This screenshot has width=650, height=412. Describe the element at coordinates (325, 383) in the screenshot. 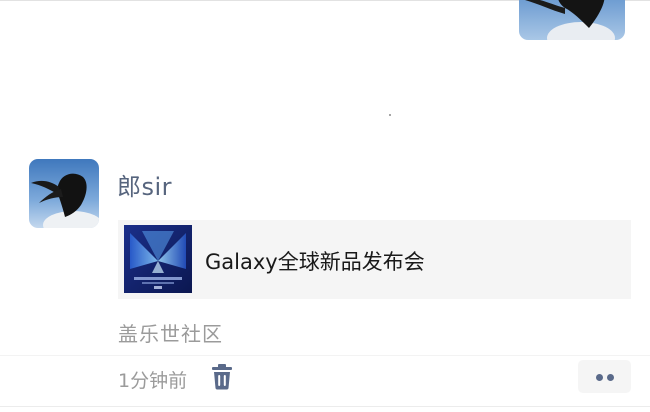

I see `moment-footer: 1分钟前` at that location.